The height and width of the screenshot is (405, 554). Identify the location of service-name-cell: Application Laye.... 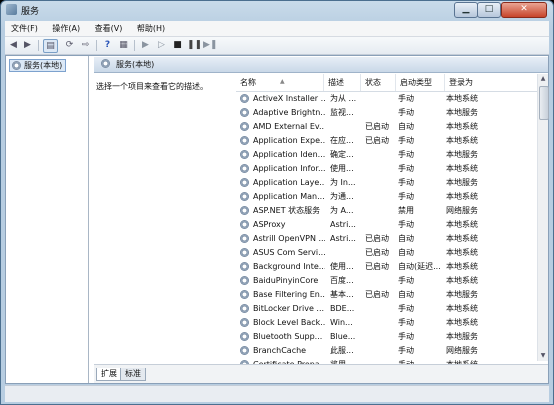
(282, 183).